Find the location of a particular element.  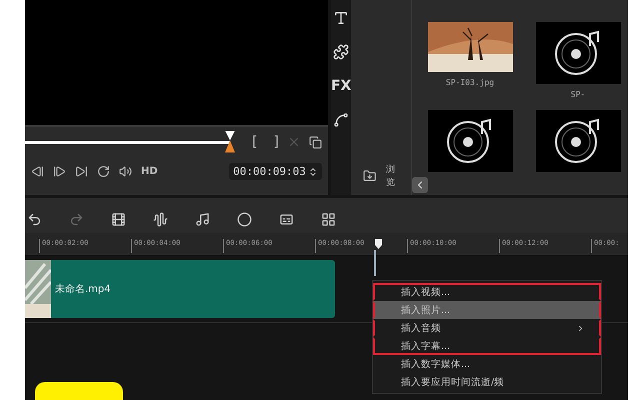

path-icon is located at coordinates (341, 120).